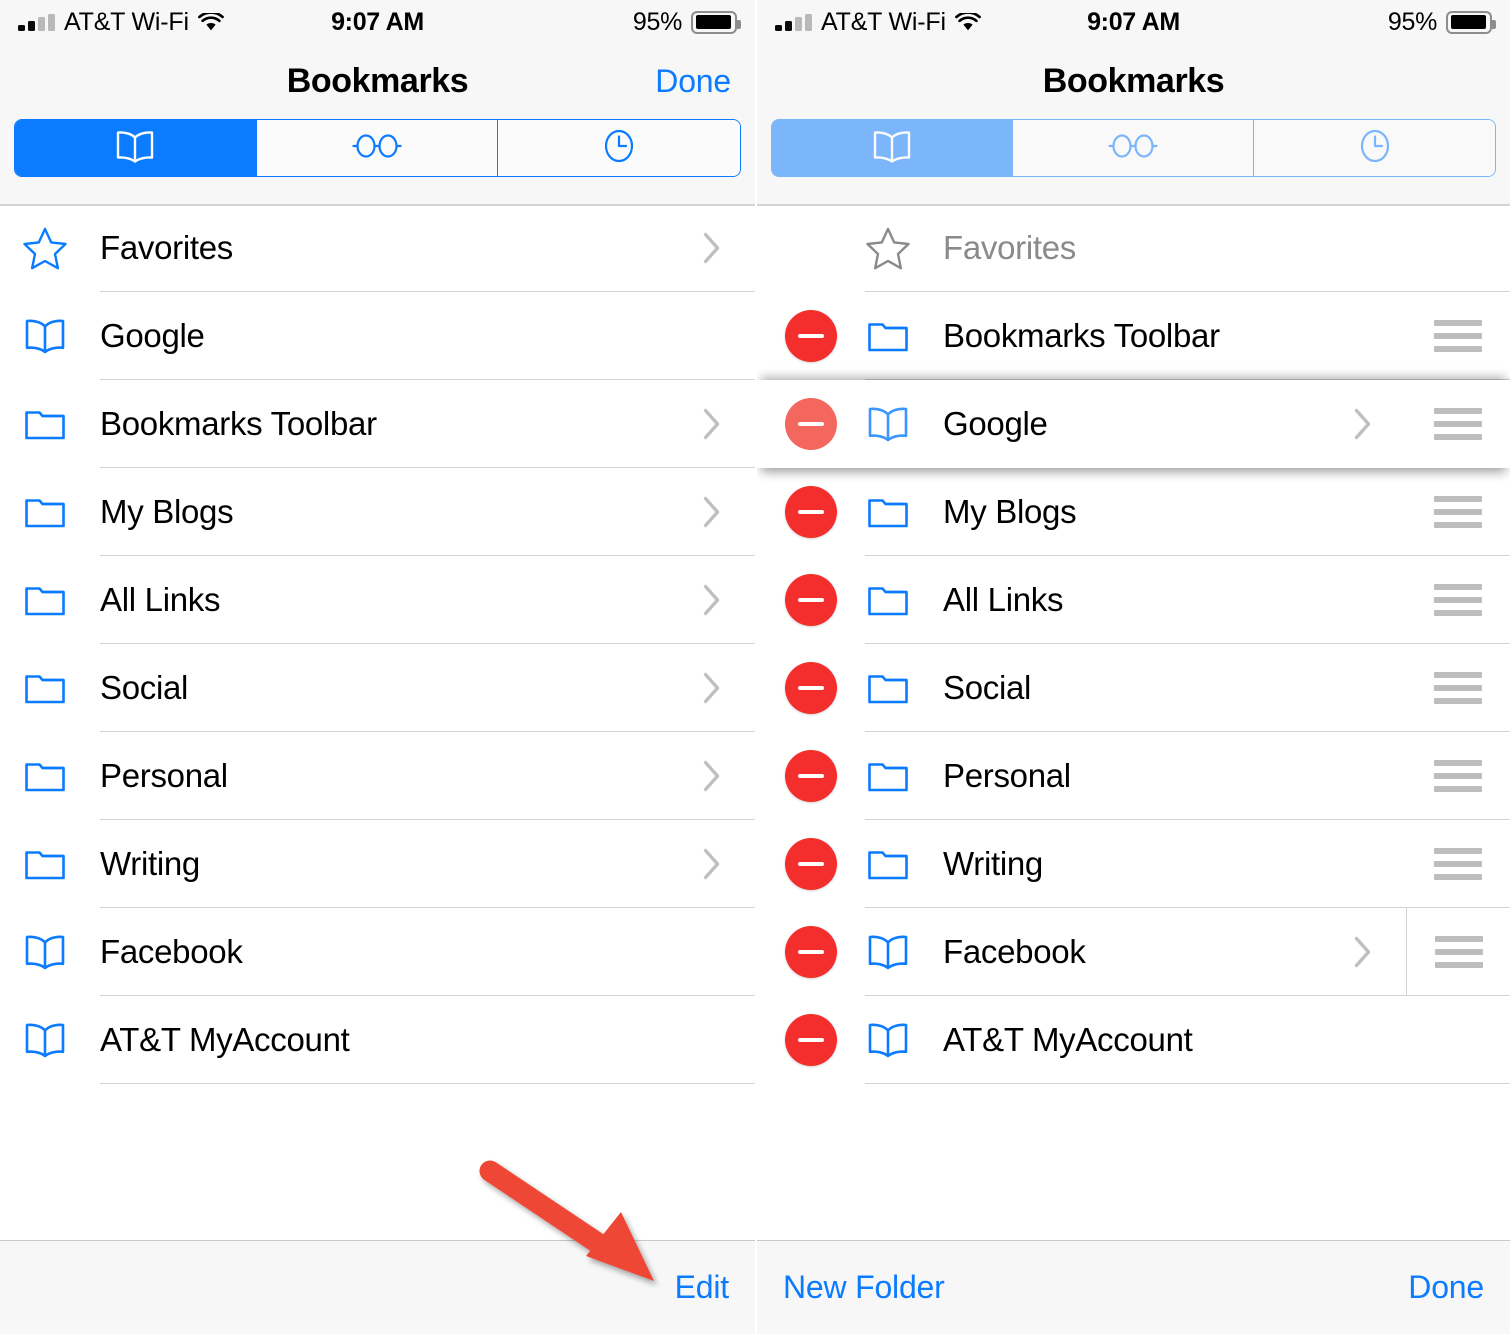  I want to click on wifi-icon, so click(967, 22).